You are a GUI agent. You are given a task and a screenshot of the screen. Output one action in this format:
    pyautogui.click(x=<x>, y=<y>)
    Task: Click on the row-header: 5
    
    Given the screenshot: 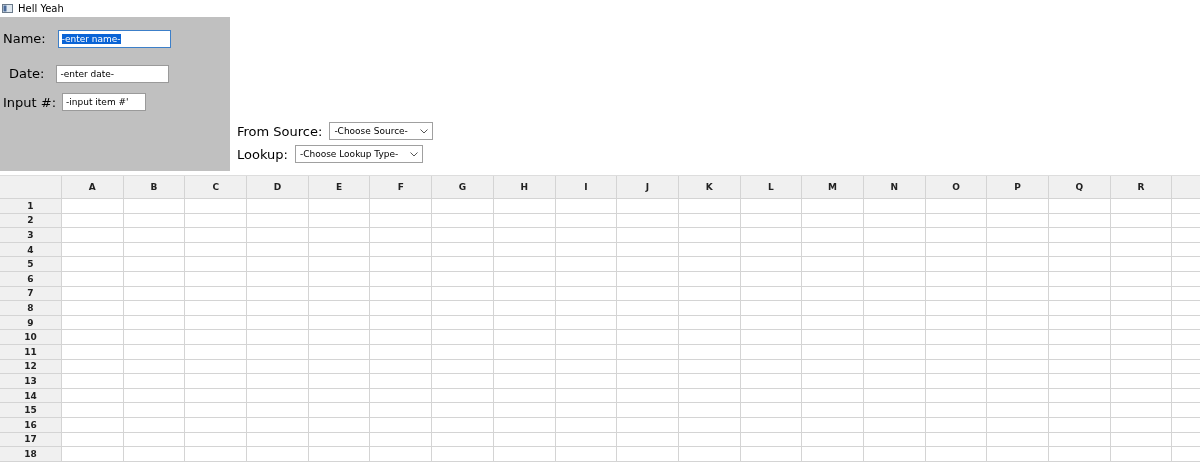 What is the action you would take?
    pyautogui.click(x=31, y=264)
    